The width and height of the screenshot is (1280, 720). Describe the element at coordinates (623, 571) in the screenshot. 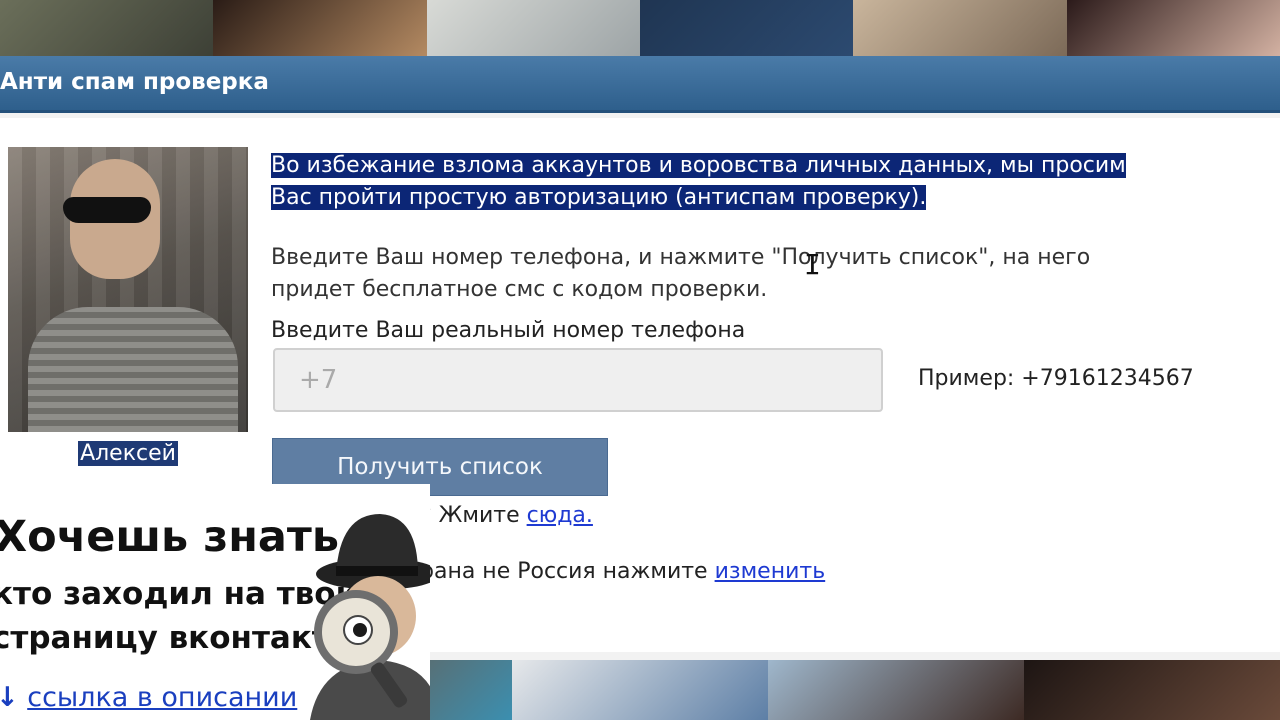

I see `country-line: рана не Россия нажмите изменить` at that location.